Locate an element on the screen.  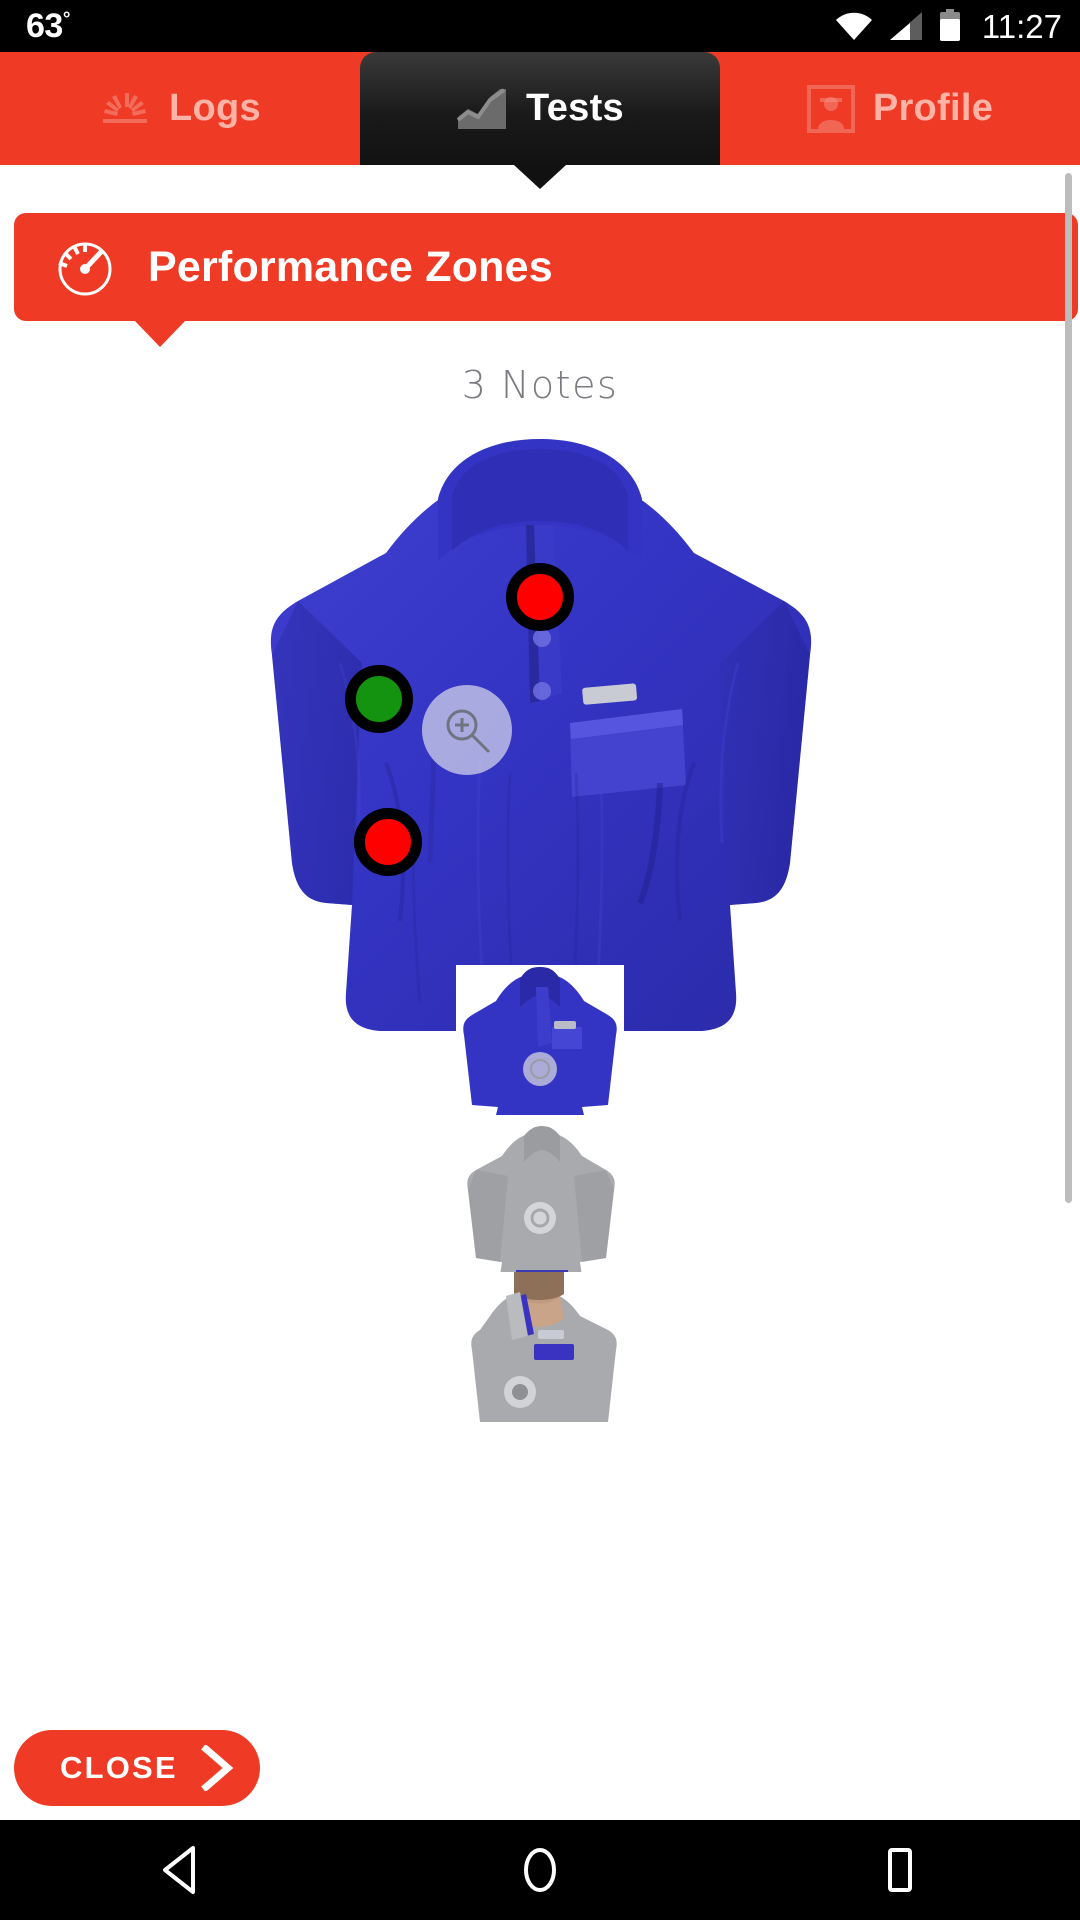
status-clock: 11:27 is located at coordinates (1021, 26).